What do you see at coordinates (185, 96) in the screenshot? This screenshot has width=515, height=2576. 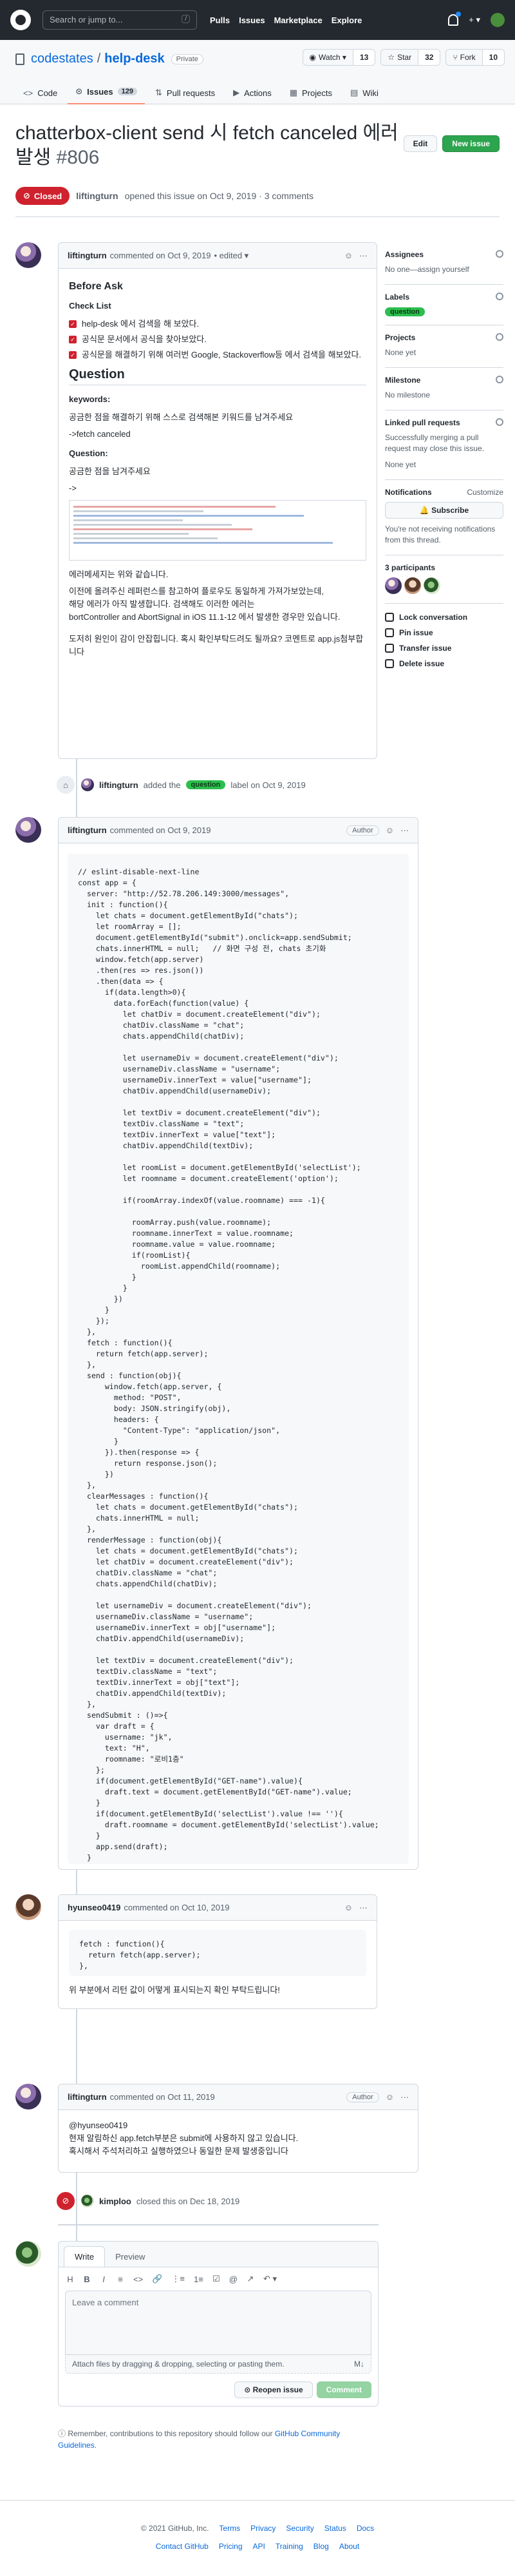 I see `tab-pull-requests: ⇅ Pull requests` at bounding box center [185, 96].